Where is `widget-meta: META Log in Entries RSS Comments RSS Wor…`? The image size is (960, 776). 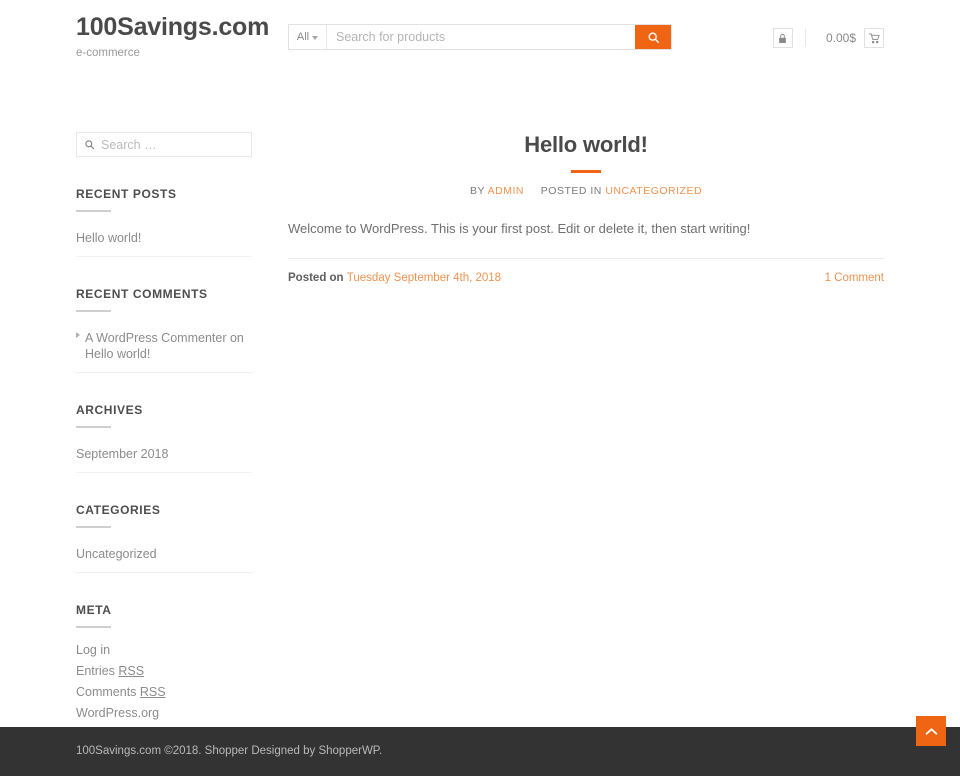 widget-meta: META Log in Entries RSS Comments RSS Wor… is located at coordinates (164, 663).